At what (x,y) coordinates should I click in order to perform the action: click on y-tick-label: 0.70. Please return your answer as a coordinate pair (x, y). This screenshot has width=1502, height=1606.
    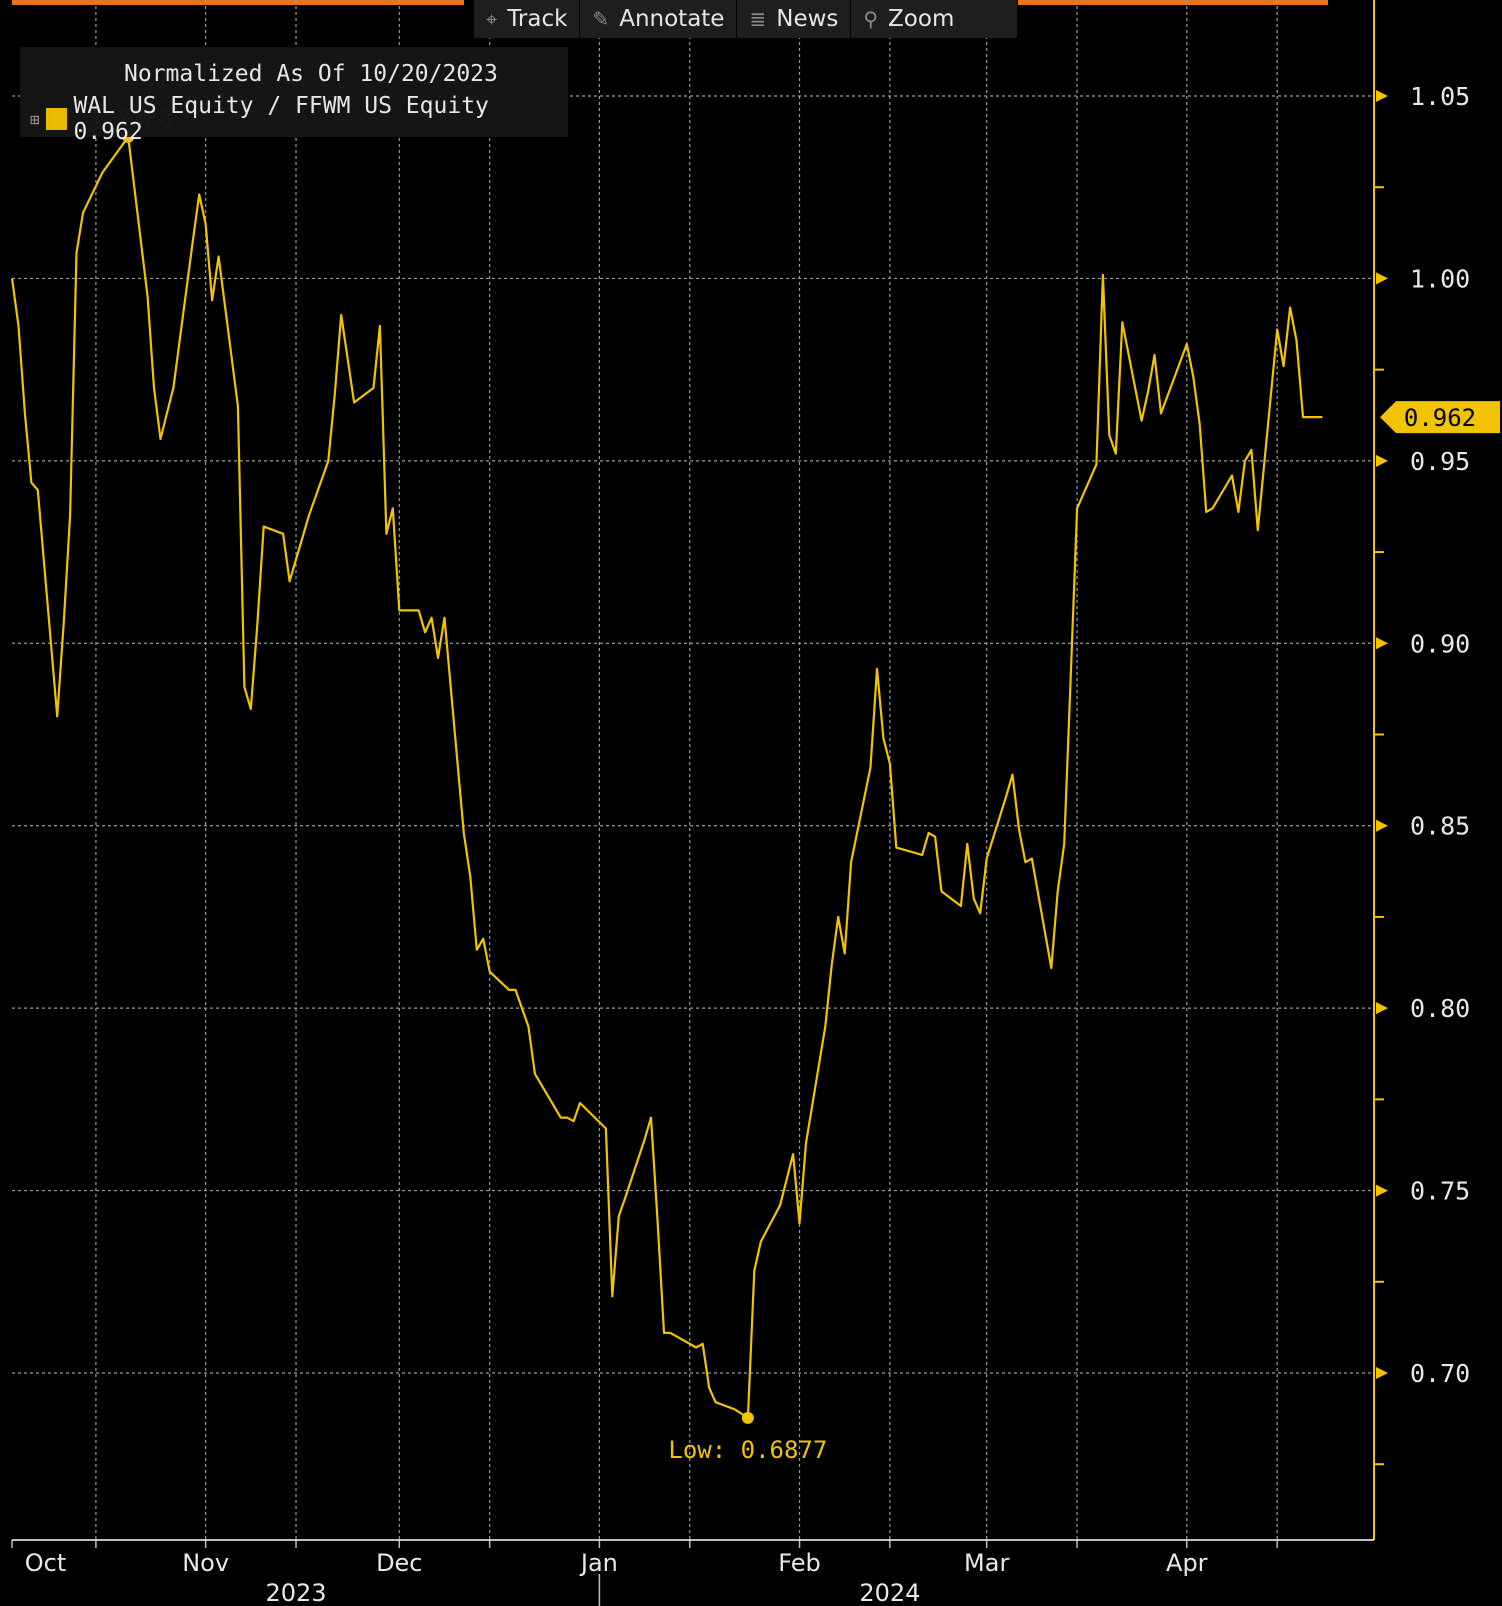
    Looking at the image, I should click on (1440, 1373).